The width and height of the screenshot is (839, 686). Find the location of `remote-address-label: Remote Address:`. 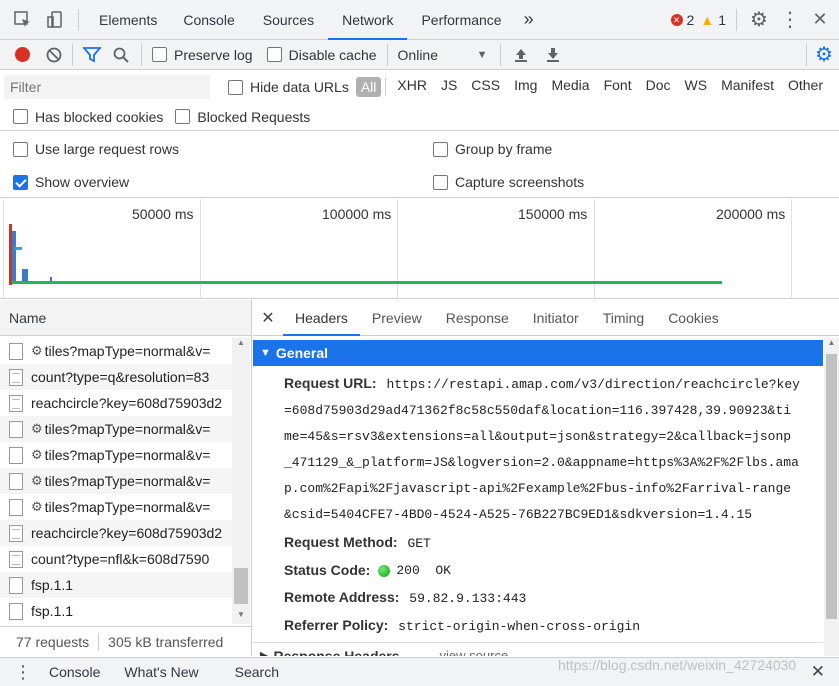

remote-address-label: Remote Address: is located at coordinates (342, 597).